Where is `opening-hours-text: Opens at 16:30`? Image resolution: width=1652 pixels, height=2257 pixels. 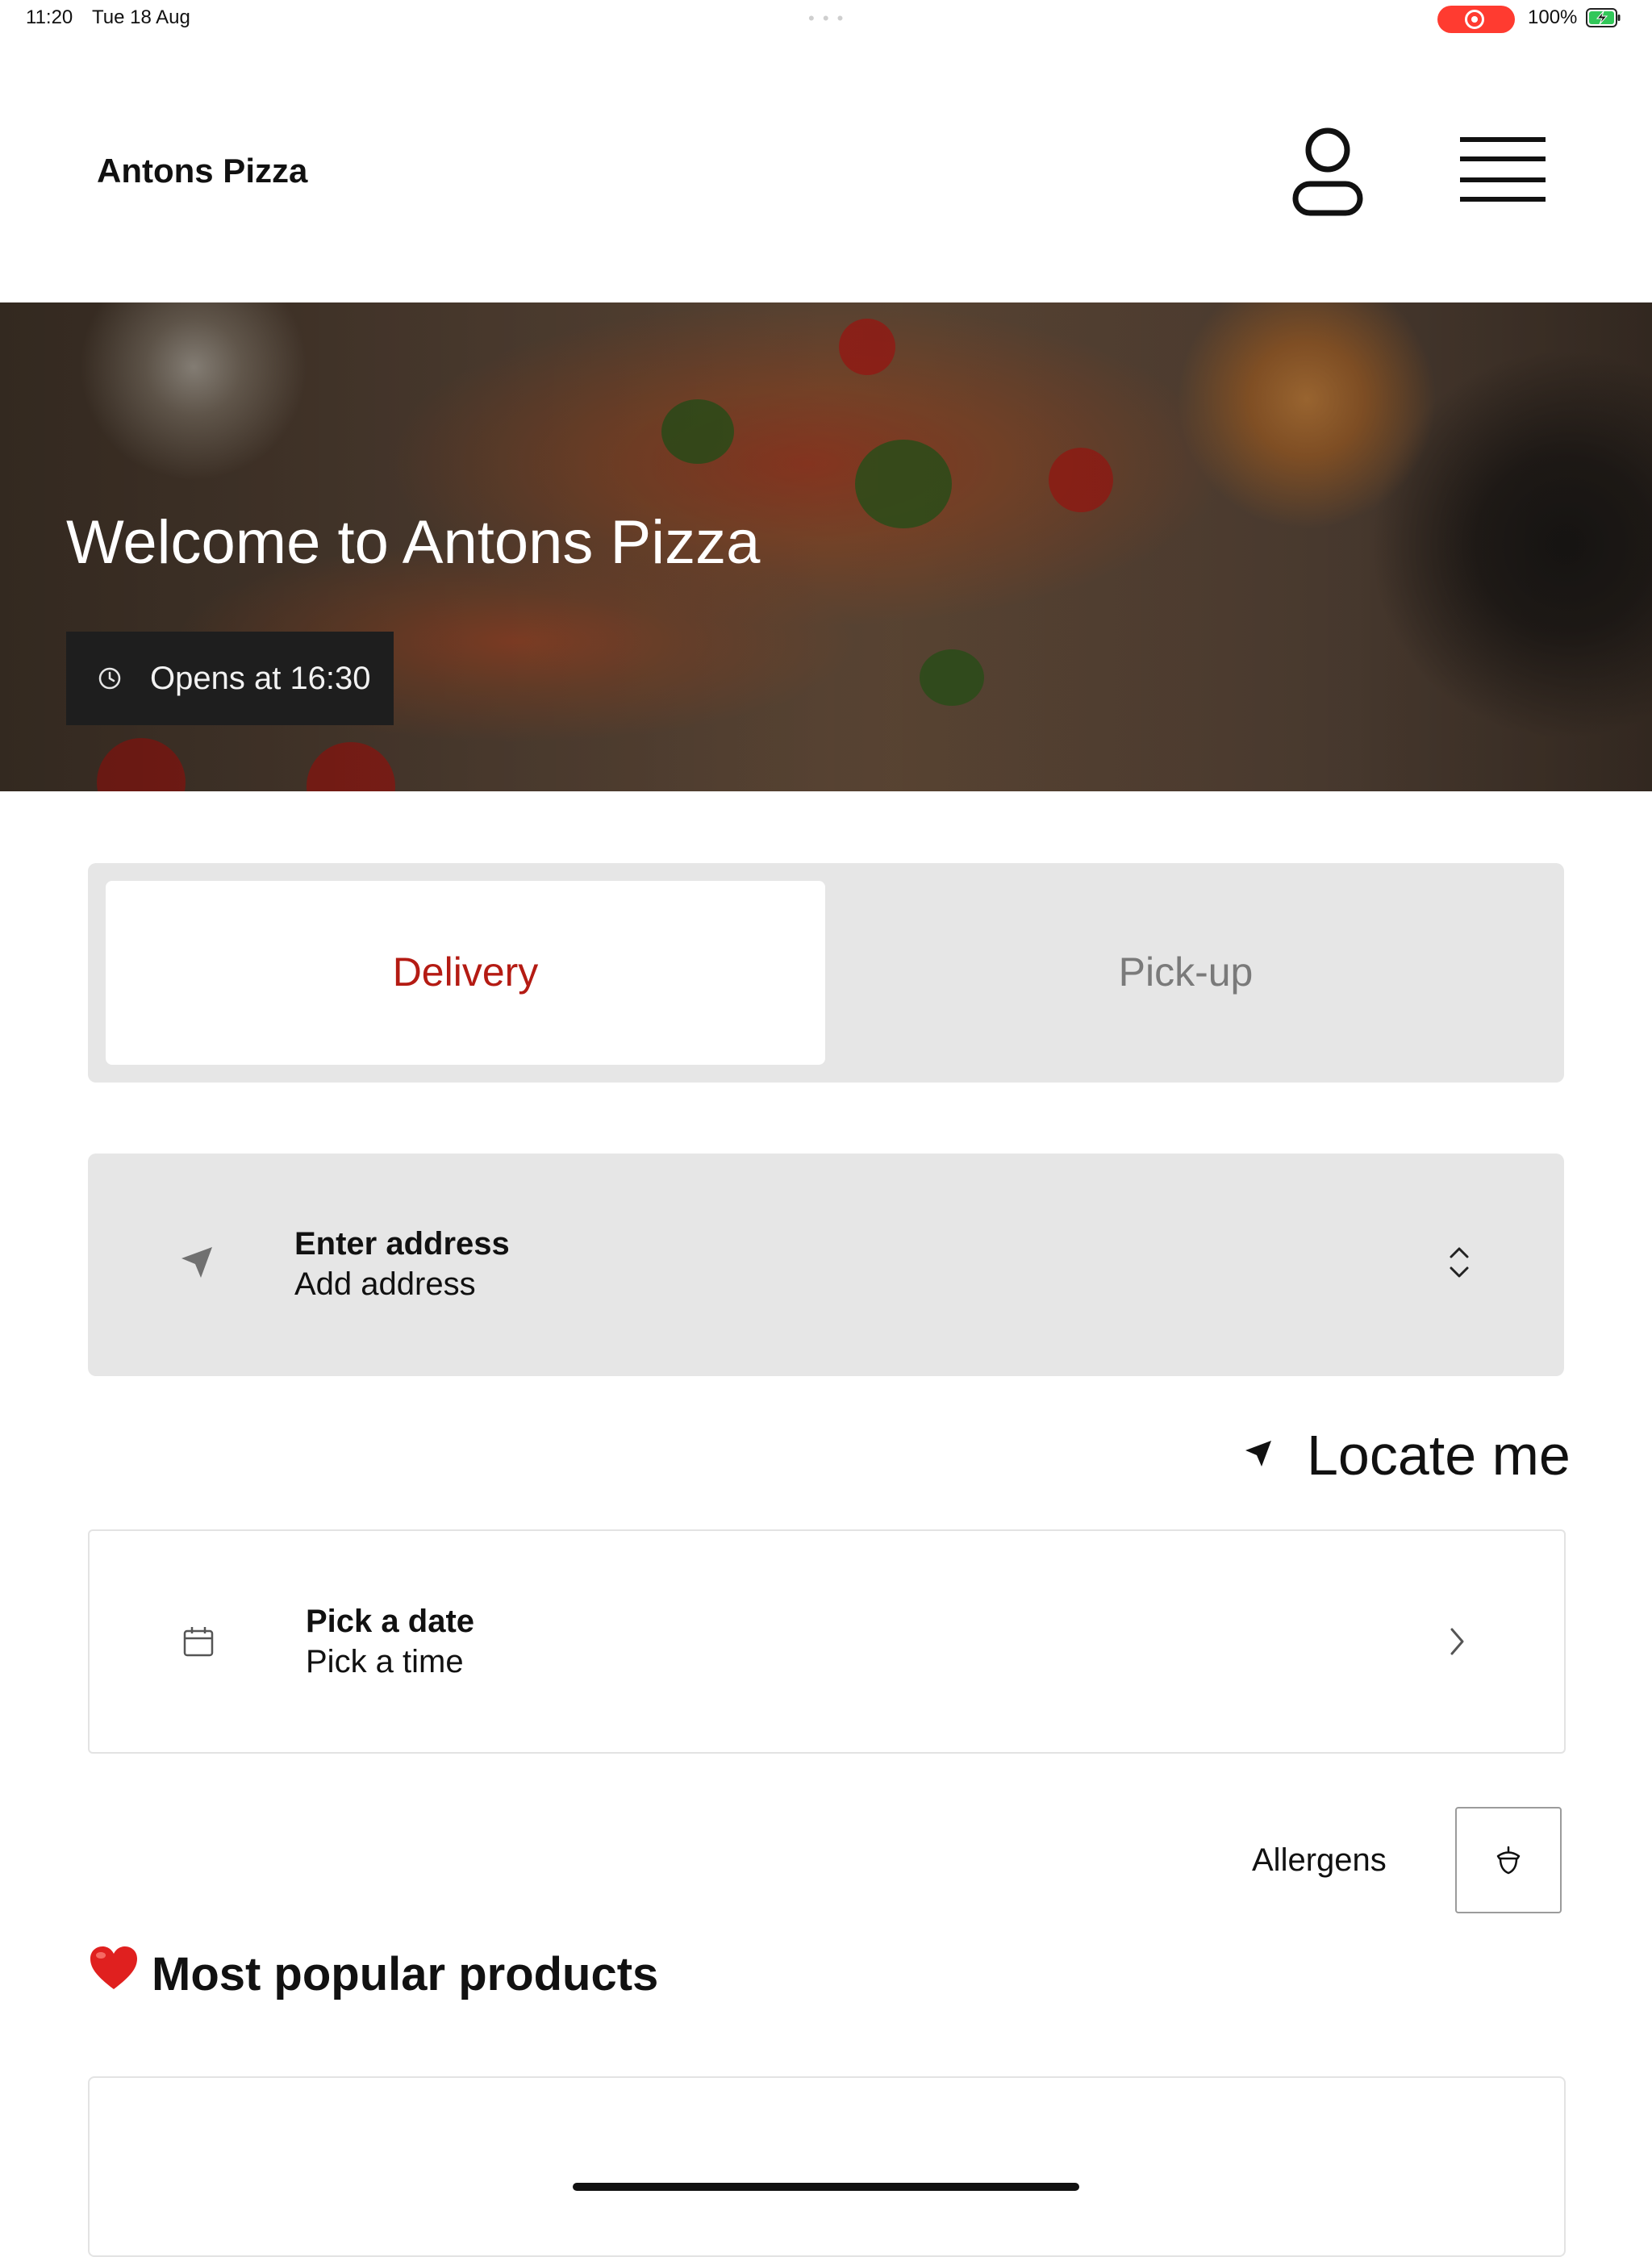 opening-hours-text: Opens at 16:30 is located at coordinates (260, 678).